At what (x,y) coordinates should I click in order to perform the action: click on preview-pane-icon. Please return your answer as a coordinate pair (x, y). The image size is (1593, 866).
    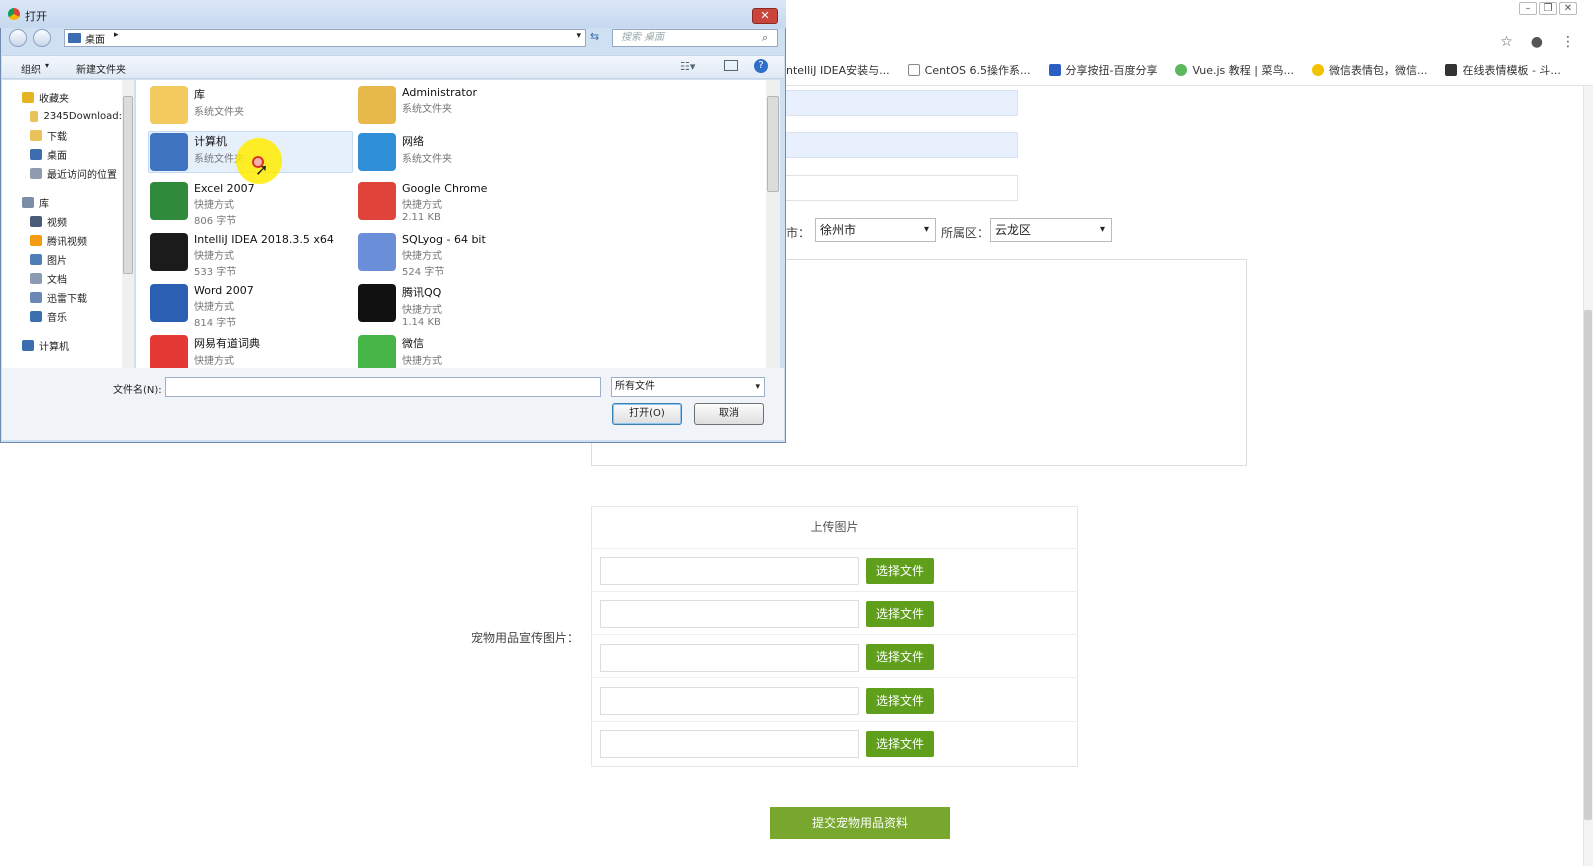
    Looking at the image, I should click on (731, 65).